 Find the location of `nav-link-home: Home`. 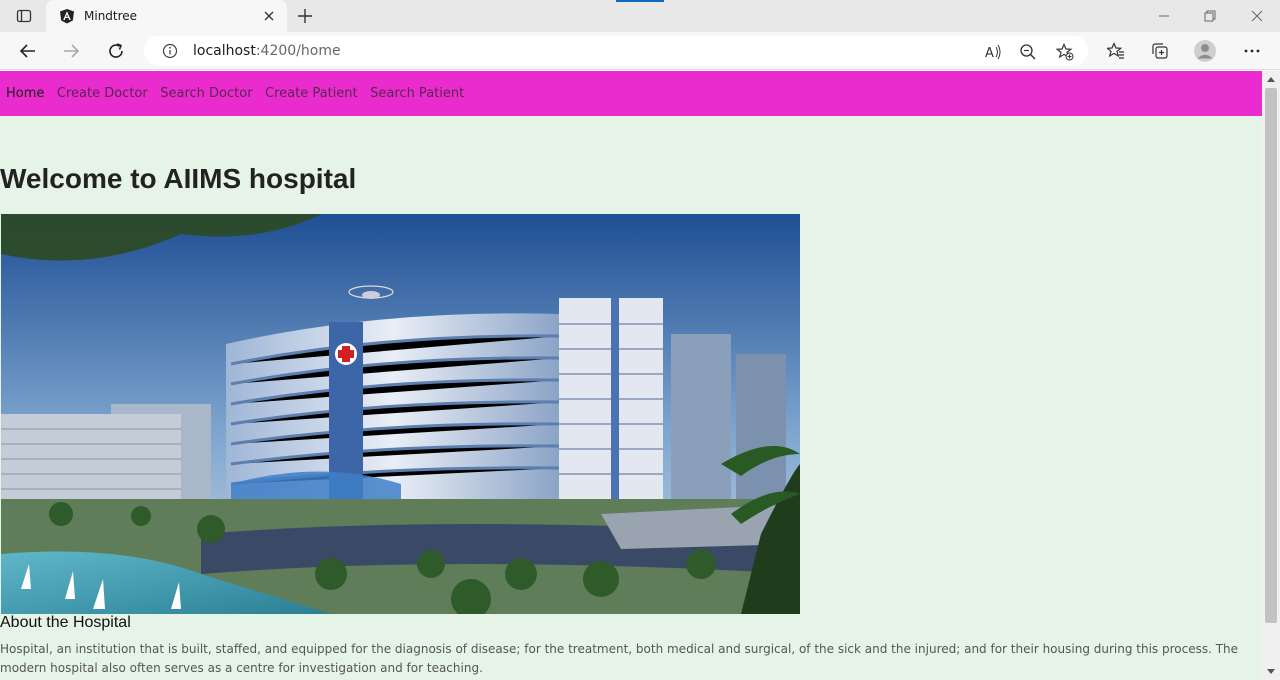

nav-link-home: Home is located at coordinates (25, 93).